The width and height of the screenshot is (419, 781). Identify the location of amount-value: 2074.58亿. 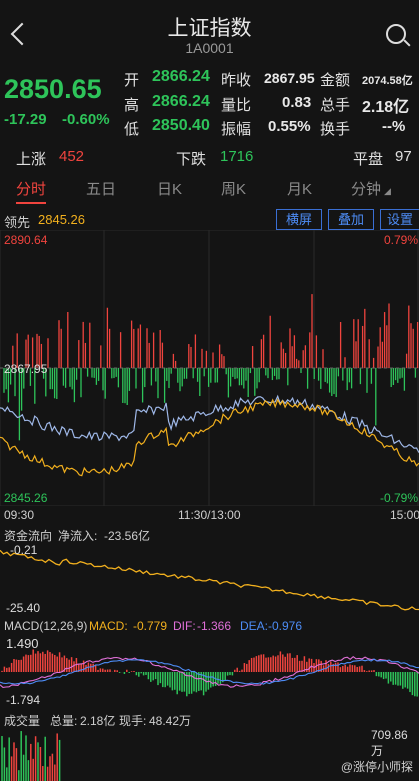
(387, 81).